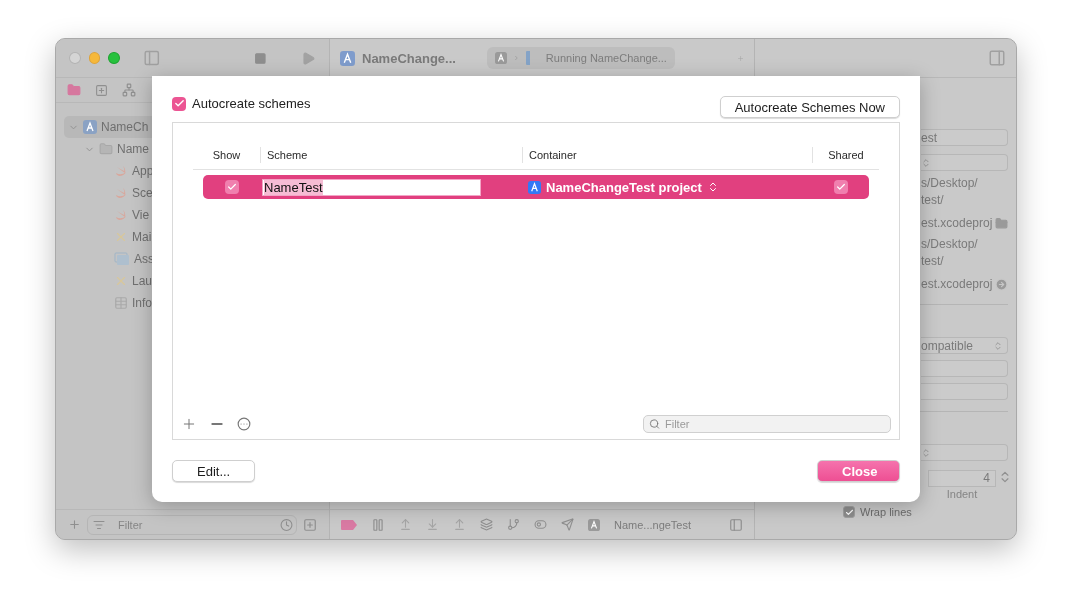  Describe the element at coordinates (886, 512) in the screenshot. I see `checkbox-label: Wrap lines` at that location.